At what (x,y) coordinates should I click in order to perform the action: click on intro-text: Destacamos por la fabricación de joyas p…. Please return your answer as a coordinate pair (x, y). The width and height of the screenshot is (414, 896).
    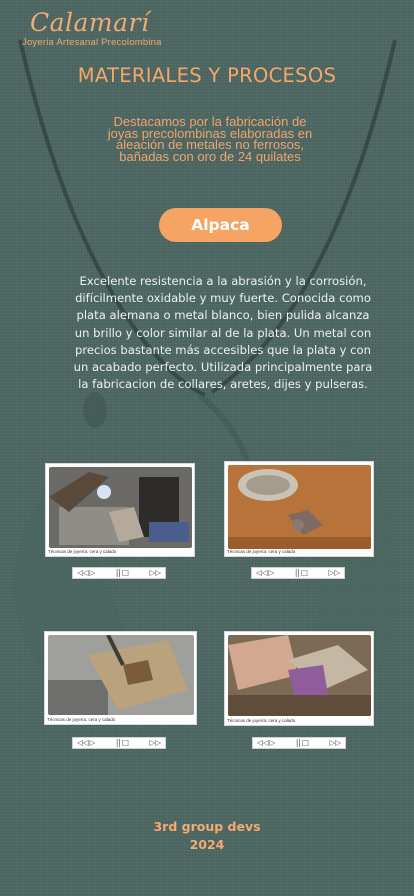
    Looking at the image, I should click on (210, 139).